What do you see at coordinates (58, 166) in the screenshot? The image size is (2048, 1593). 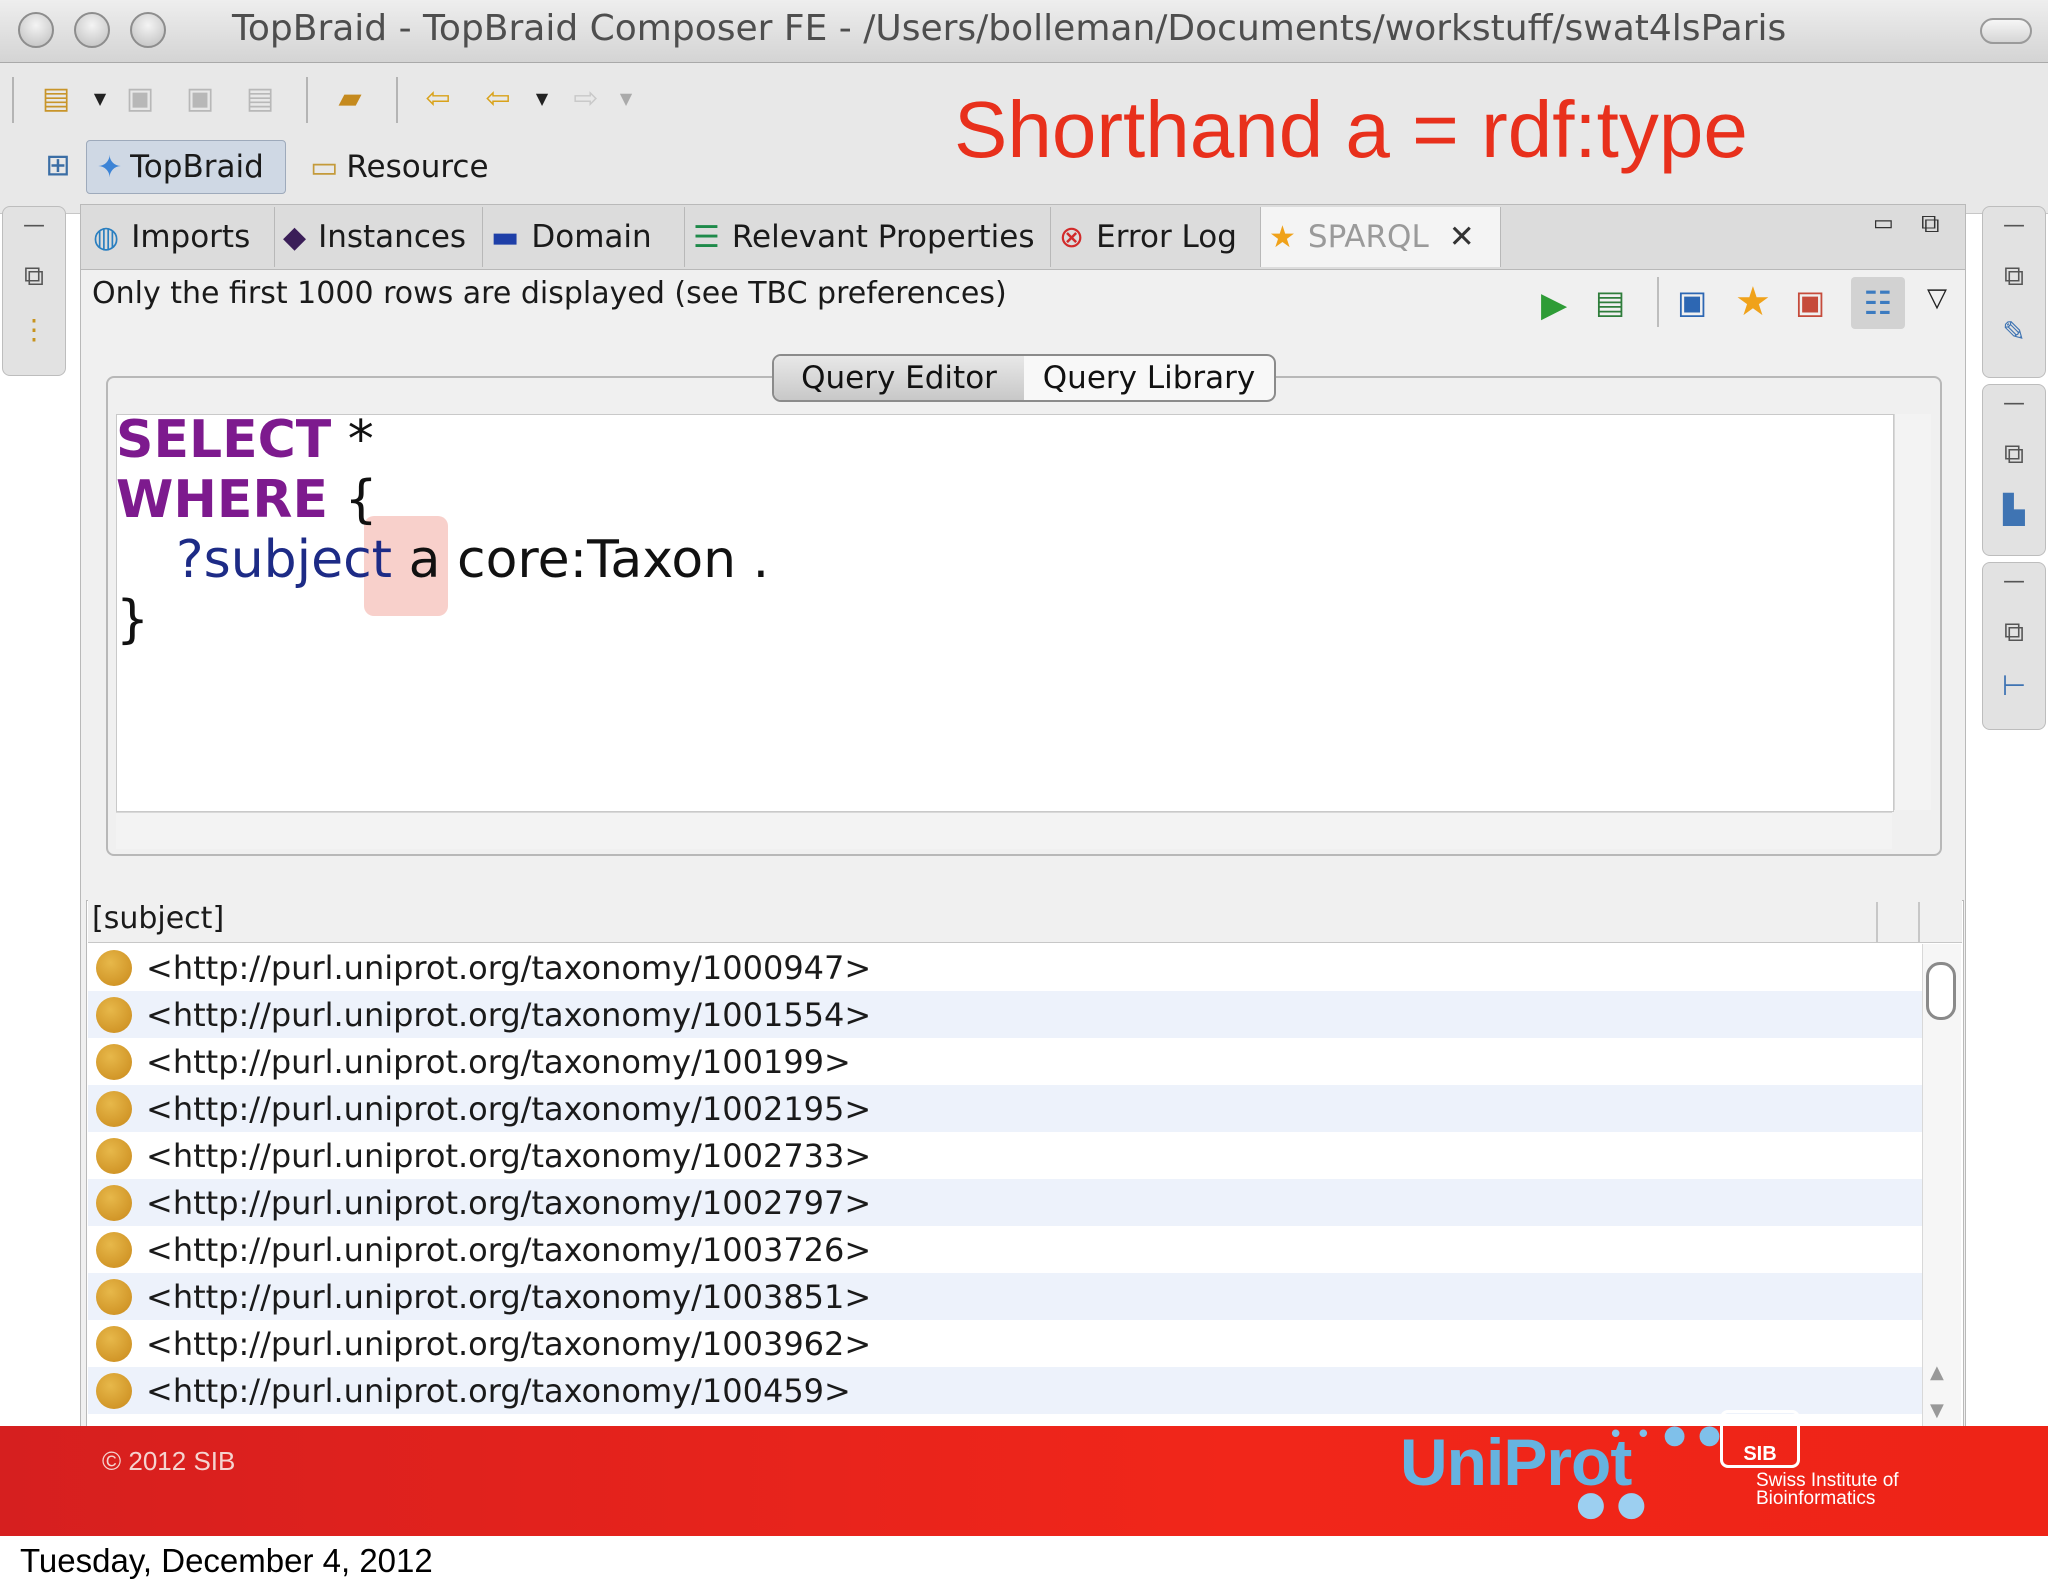 I see `open-perspective-icon: ⊞` at bounding box center [58, 166].